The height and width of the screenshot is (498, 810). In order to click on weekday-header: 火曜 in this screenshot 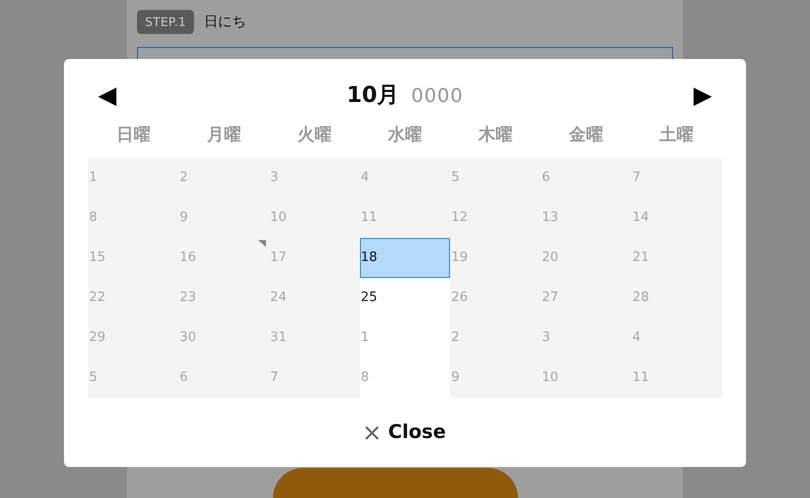, I will do `click(314, 135)`.